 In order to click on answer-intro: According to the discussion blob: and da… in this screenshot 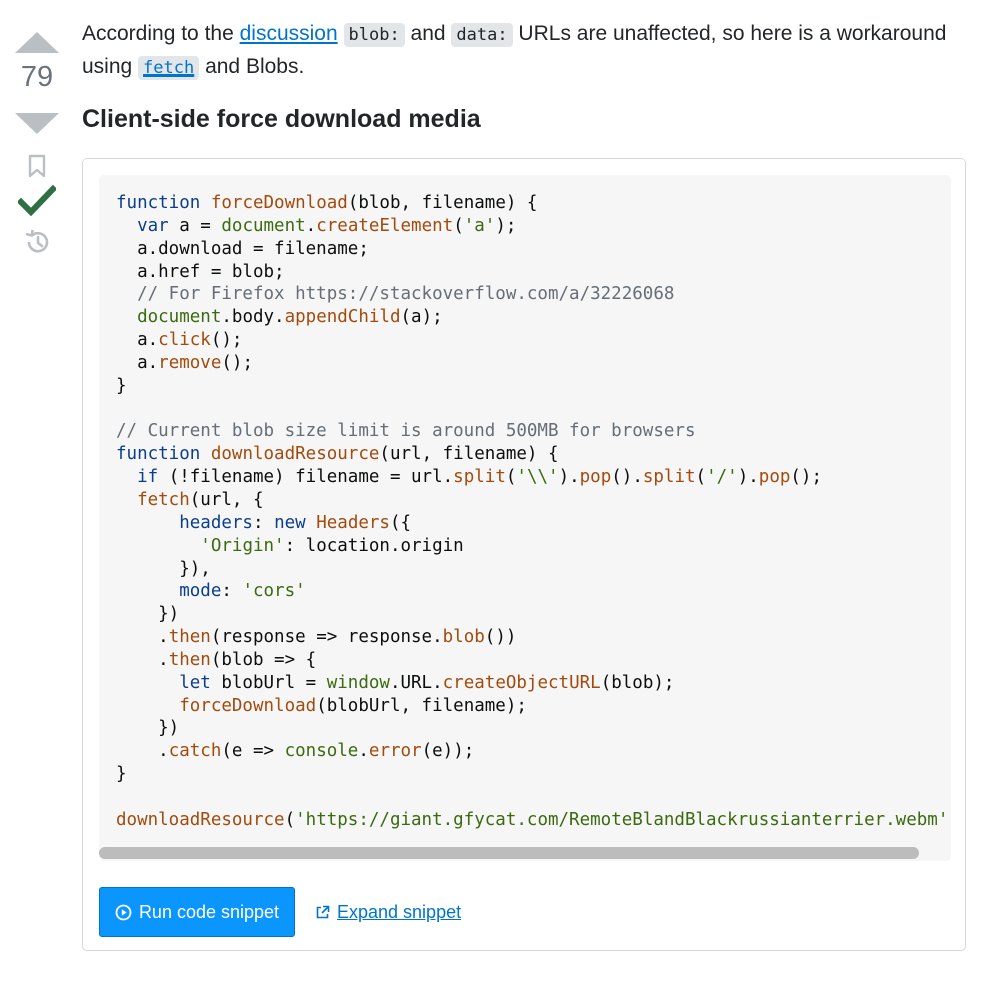, I will do `click(525, 51)`.